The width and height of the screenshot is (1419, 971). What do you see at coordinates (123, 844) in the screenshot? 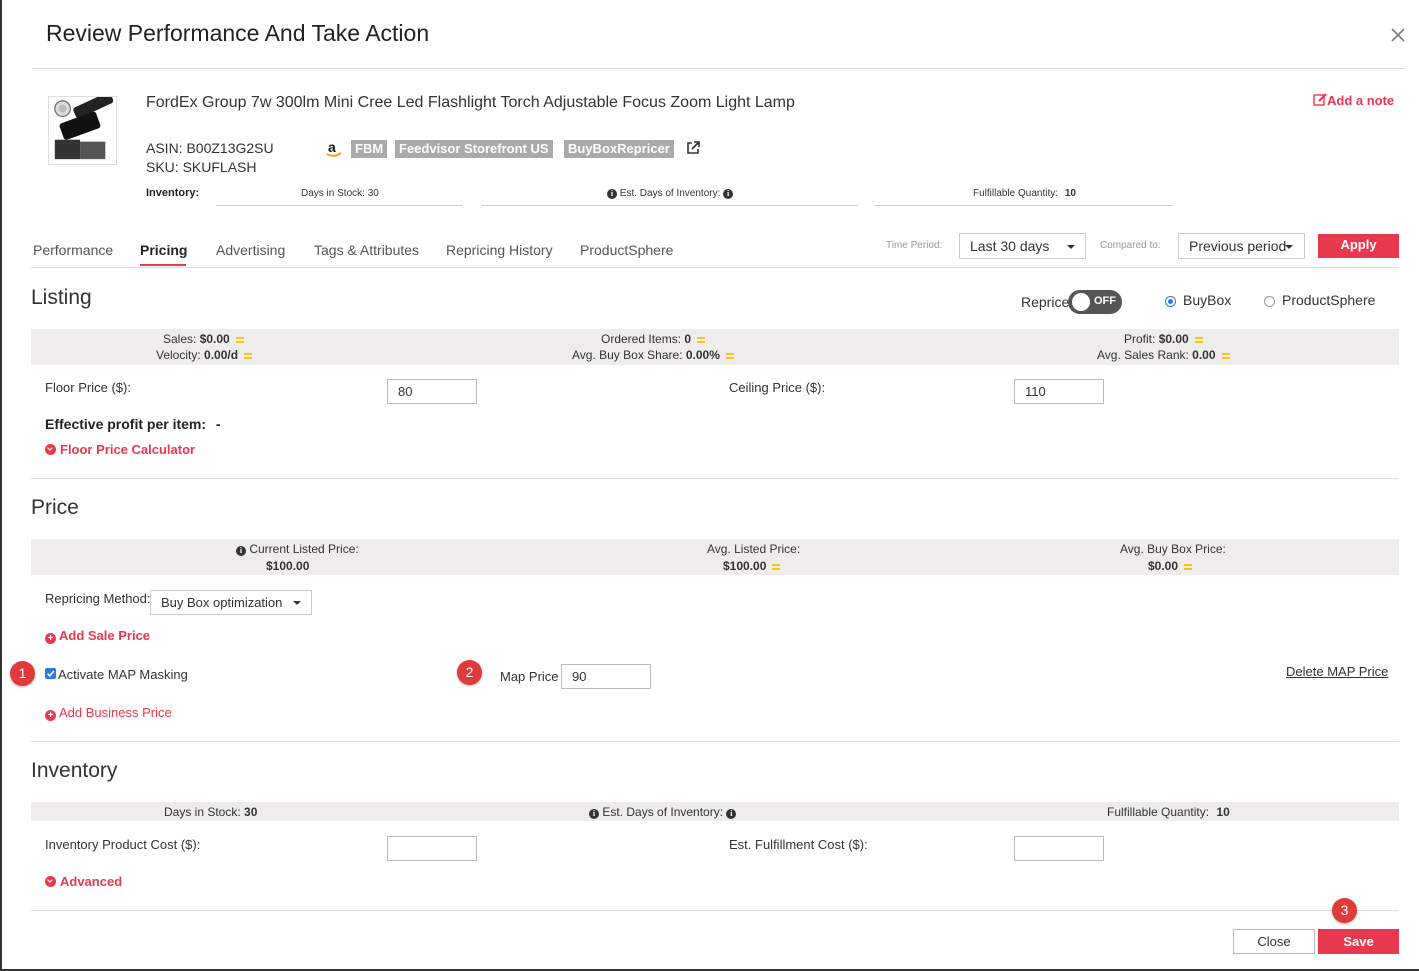
I see `product-cost-label: Inventory Product Cost ($):` at bounding box center [123, 844].